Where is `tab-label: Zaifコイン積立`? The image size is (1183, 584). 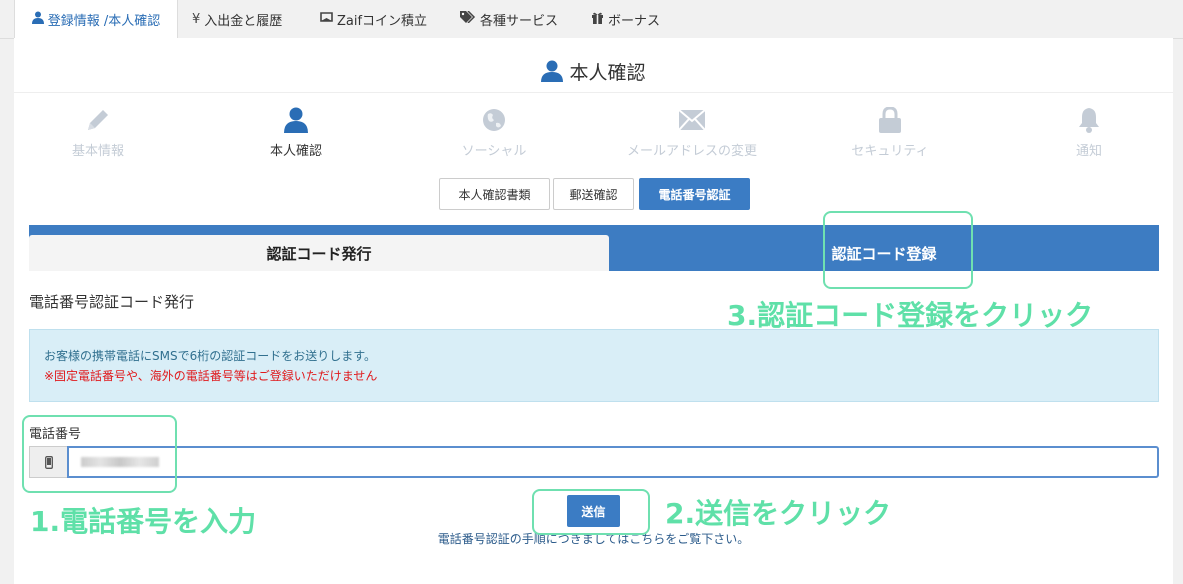
tab-label: Zaifコイン積立 is located at coordinates (382, 21).